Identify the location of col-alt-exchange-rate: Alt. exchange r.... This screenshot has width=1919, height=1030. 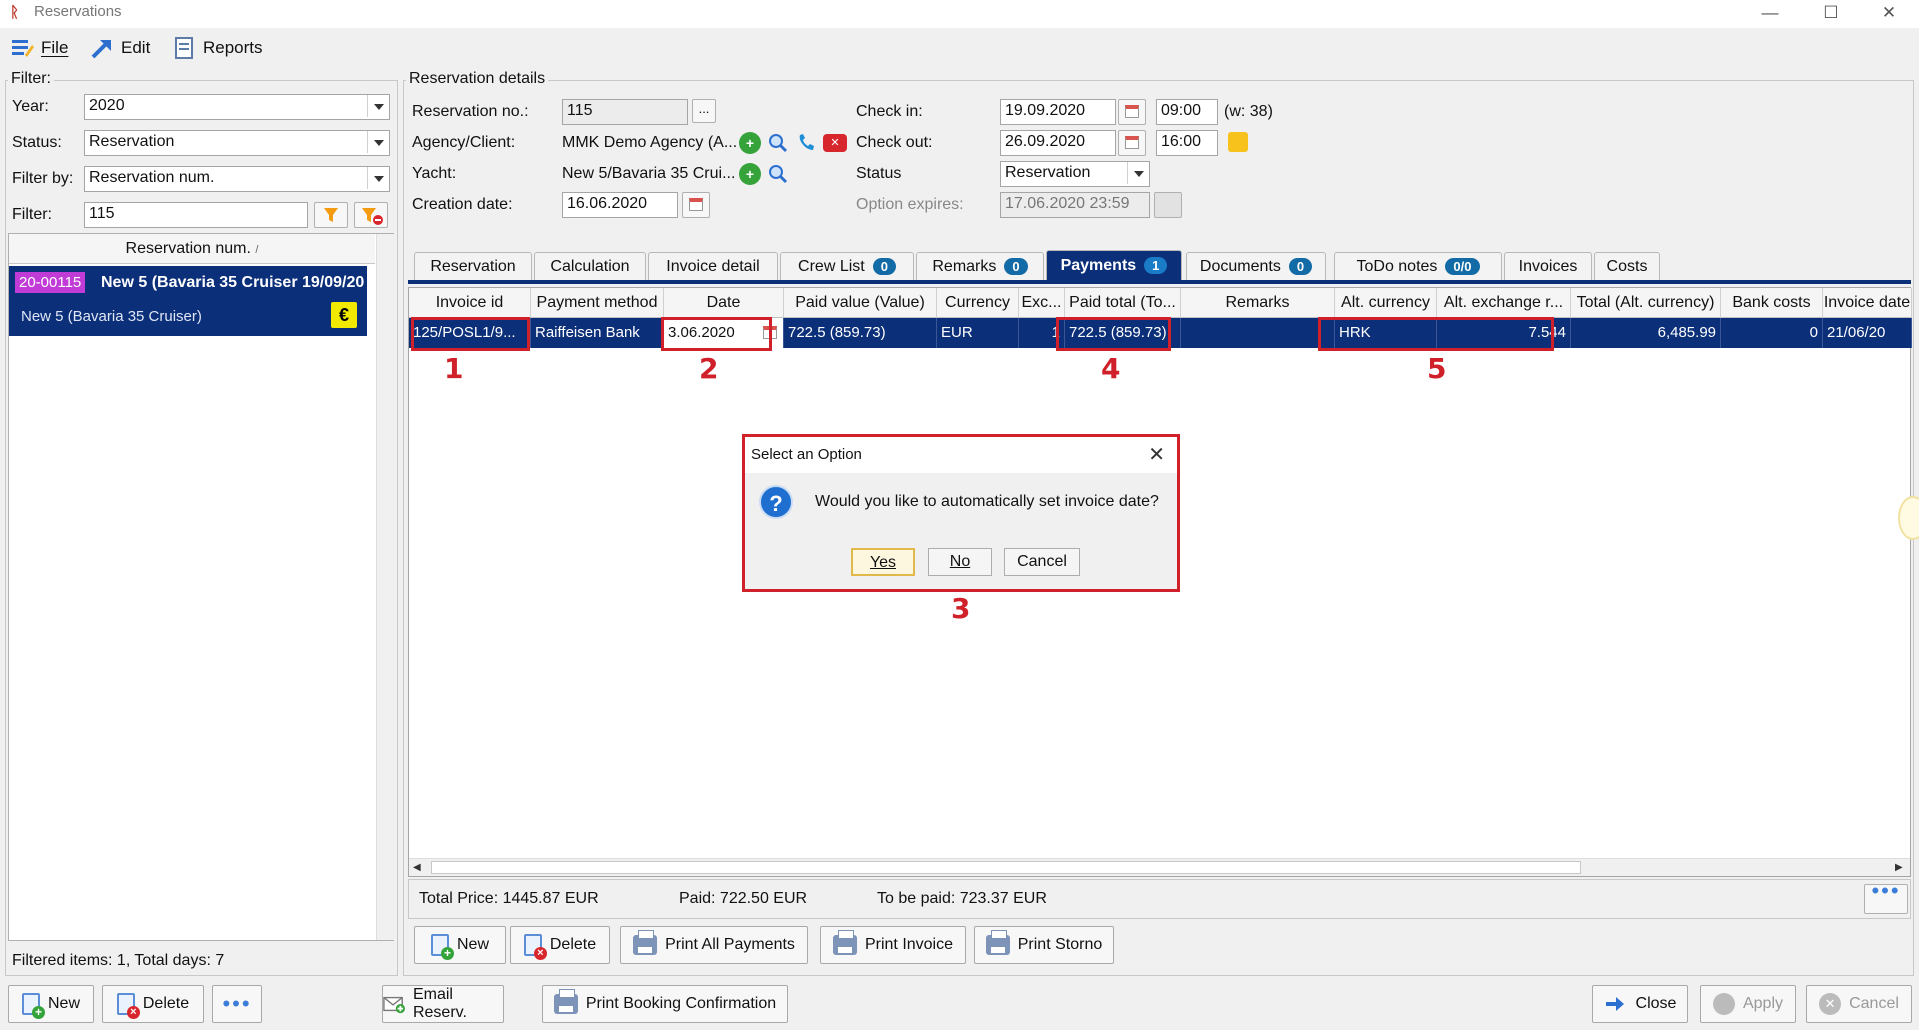
(1504, 303).